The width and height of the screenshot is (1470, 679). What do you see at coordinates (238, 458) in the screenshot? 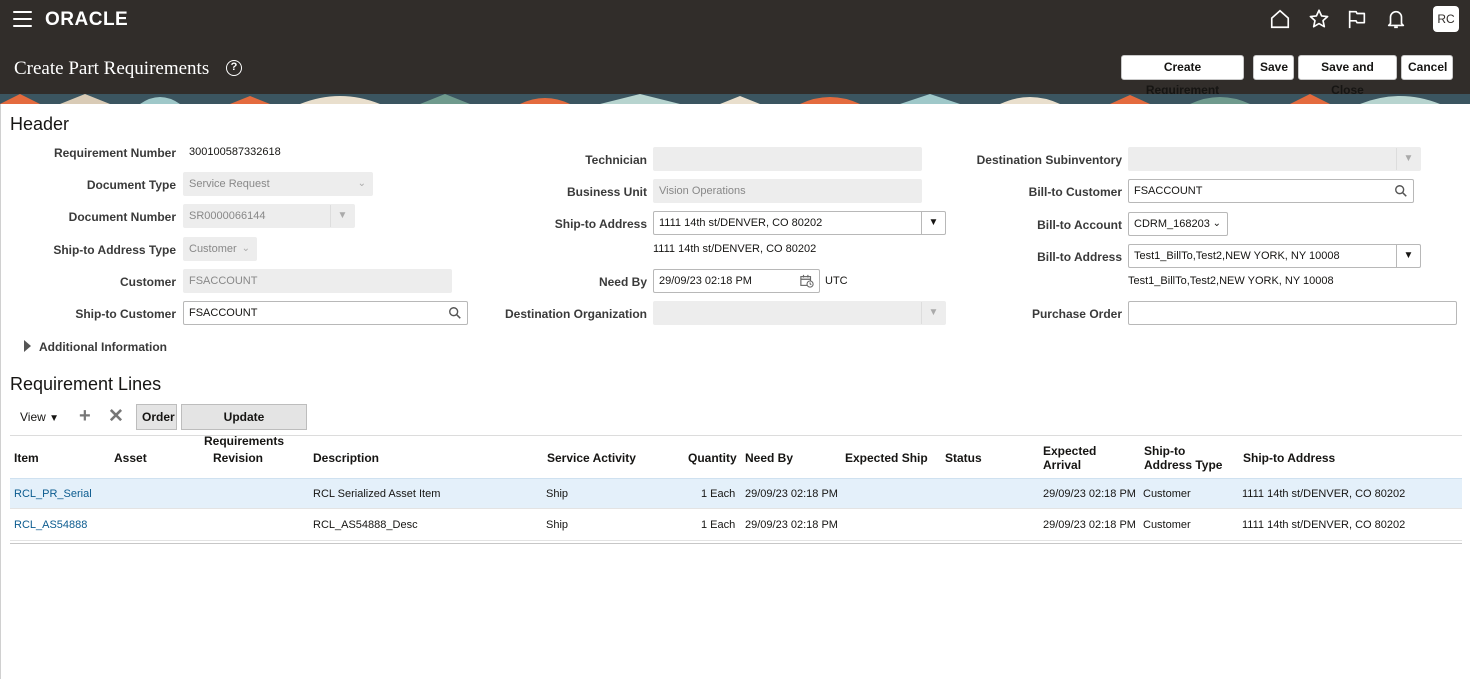
I see `col-header-revision: Revision` at bounding box center [238, 458].